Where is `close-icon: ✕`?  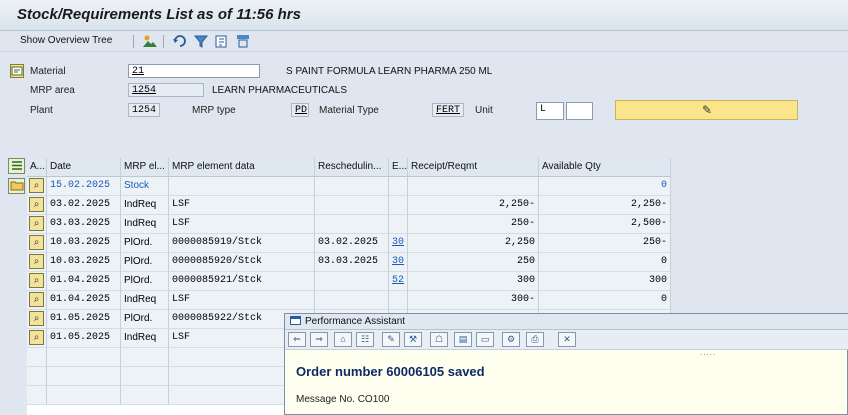 close-icon: ✕ is located at coordinates (567, 339).